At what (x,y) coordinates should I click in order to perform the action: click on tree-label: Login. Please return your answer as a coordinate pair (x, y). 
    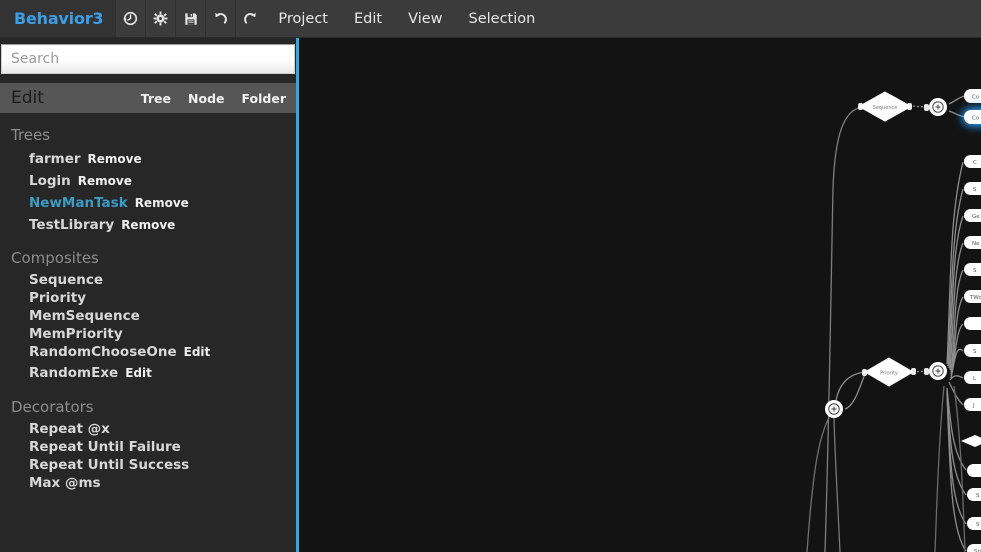
    Looking at the image, I should click on (50, 181).